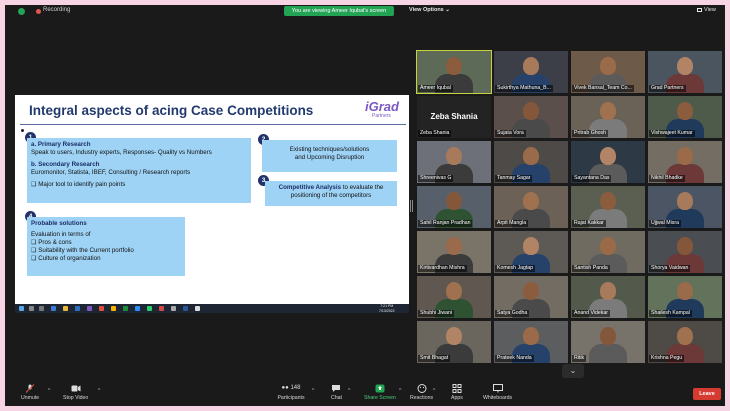 The width and height of the screenshot is (730, 411). What do you see at coordinates (589, 223) in the screenshot?
I see `participant-name: Rajat Kakkar` at bounding box center [589, 223].